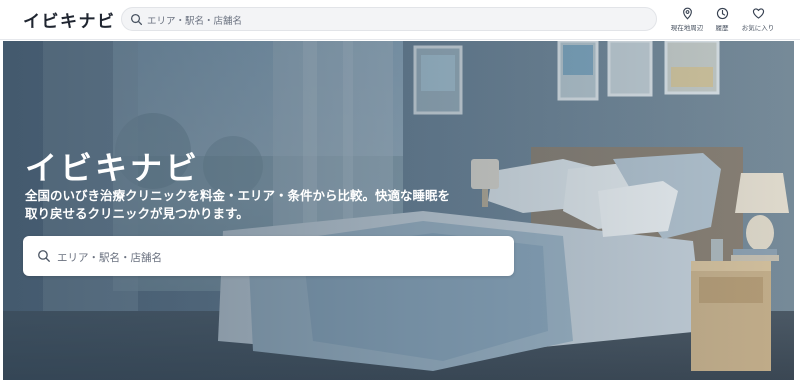 This screenshot has width=800, height=384. What do you see at coordinates (69, 19) in the screenshot?
I see `site-logo: イビキナビ` at bounding box center [69, 19].